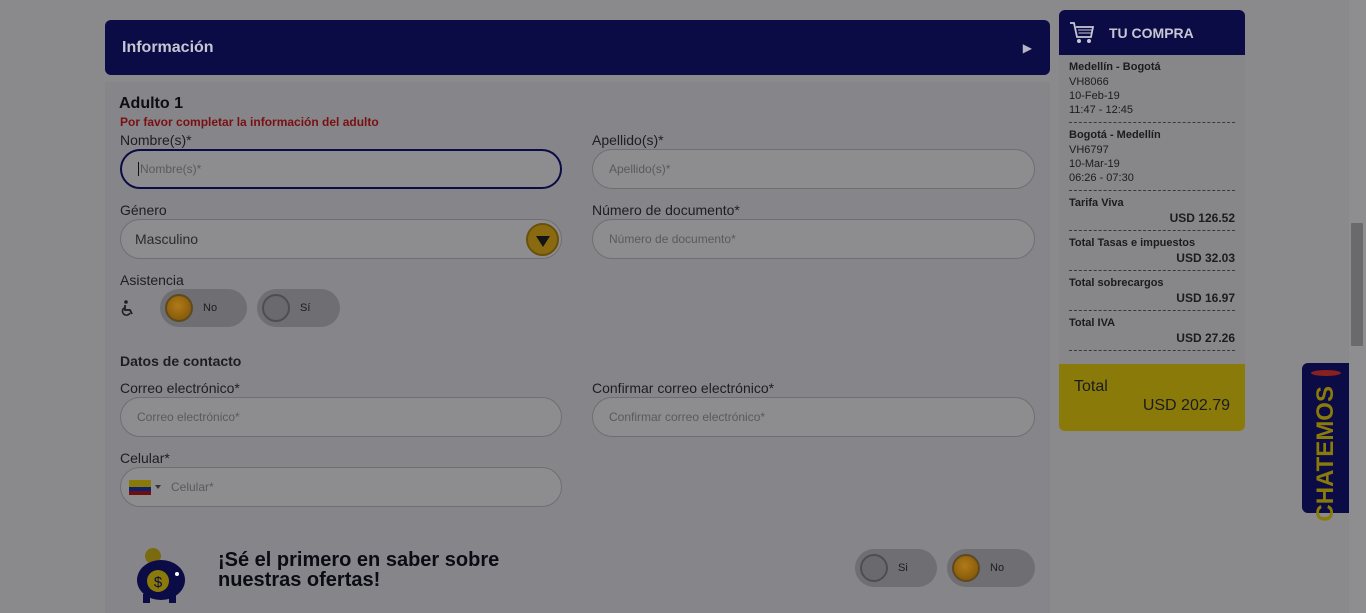  Describe the element at coordinates (210, 308) in the screenshot. I see `assistance-no-label: No` at that location.